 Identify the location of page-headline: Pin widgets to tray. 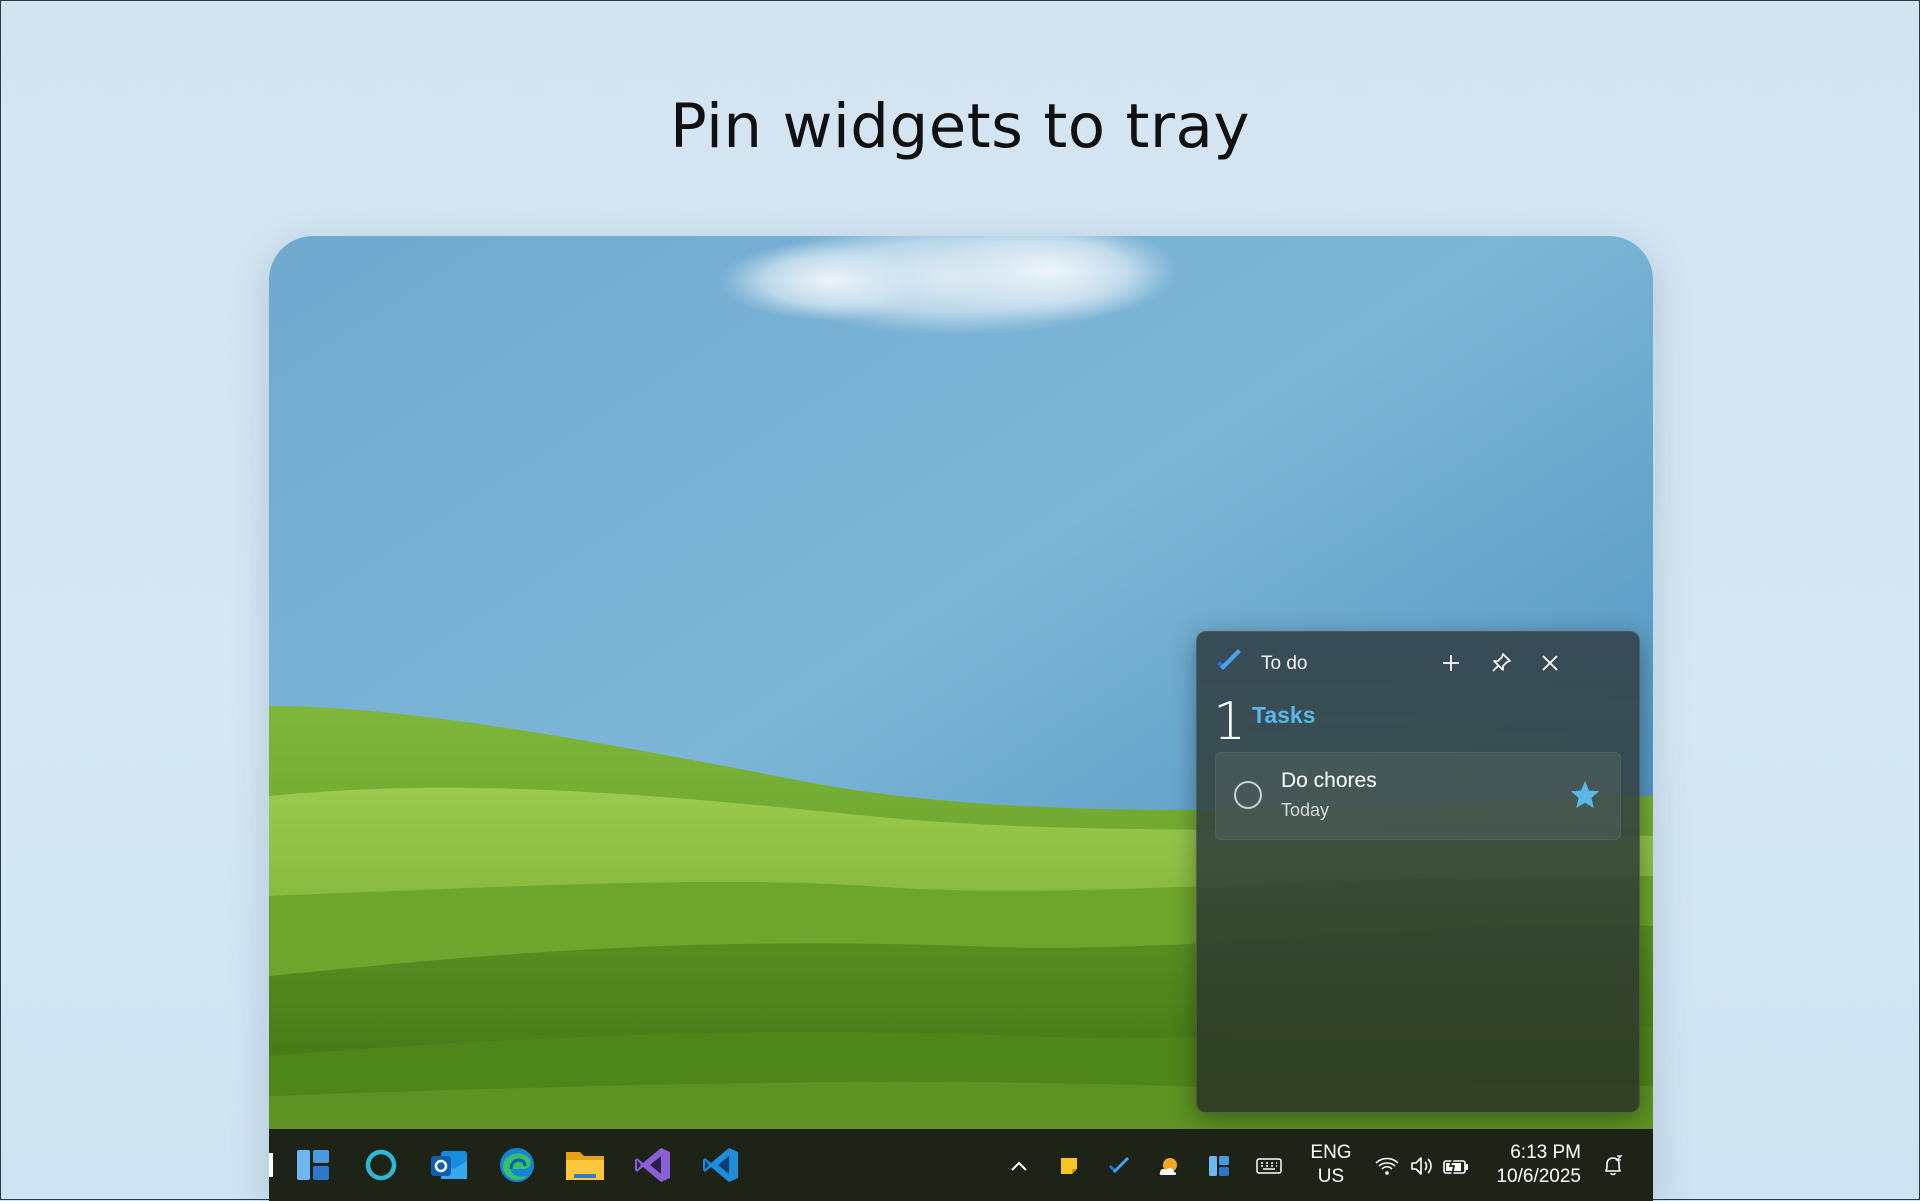
(960, 126).